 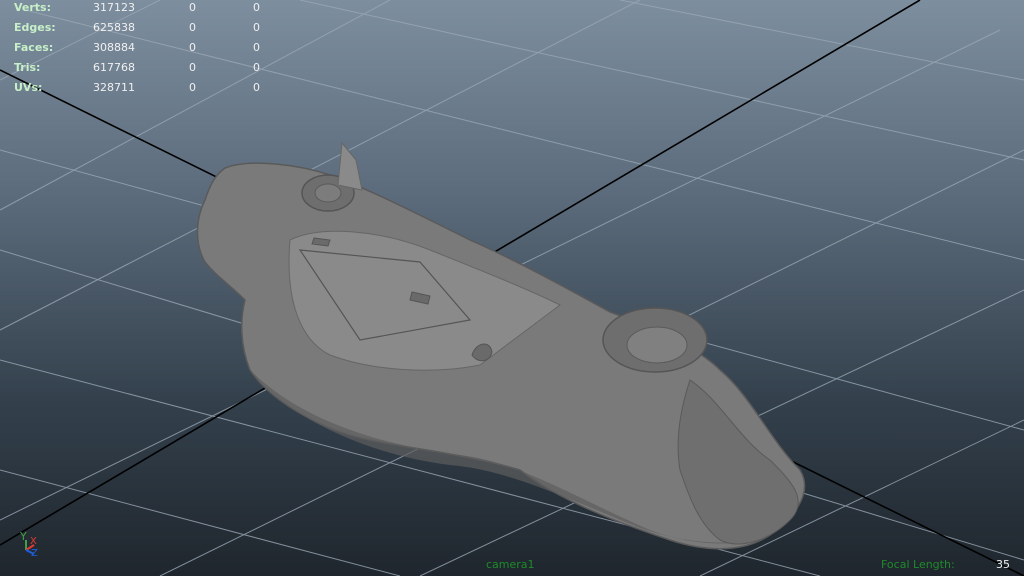 I want to click on hud-value-uvs-component: 0, so click(x=256, y=87).